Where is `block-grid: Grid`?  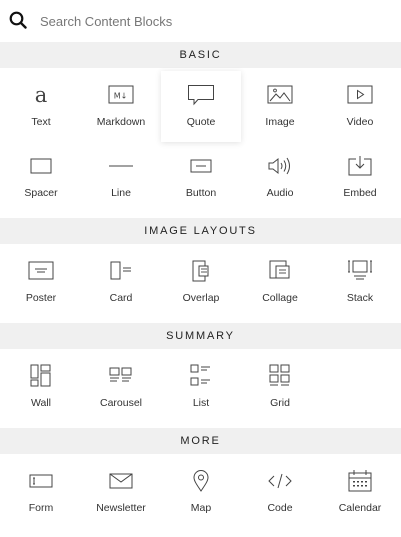 block-grid: Grid is located at coordinates (280, 387).